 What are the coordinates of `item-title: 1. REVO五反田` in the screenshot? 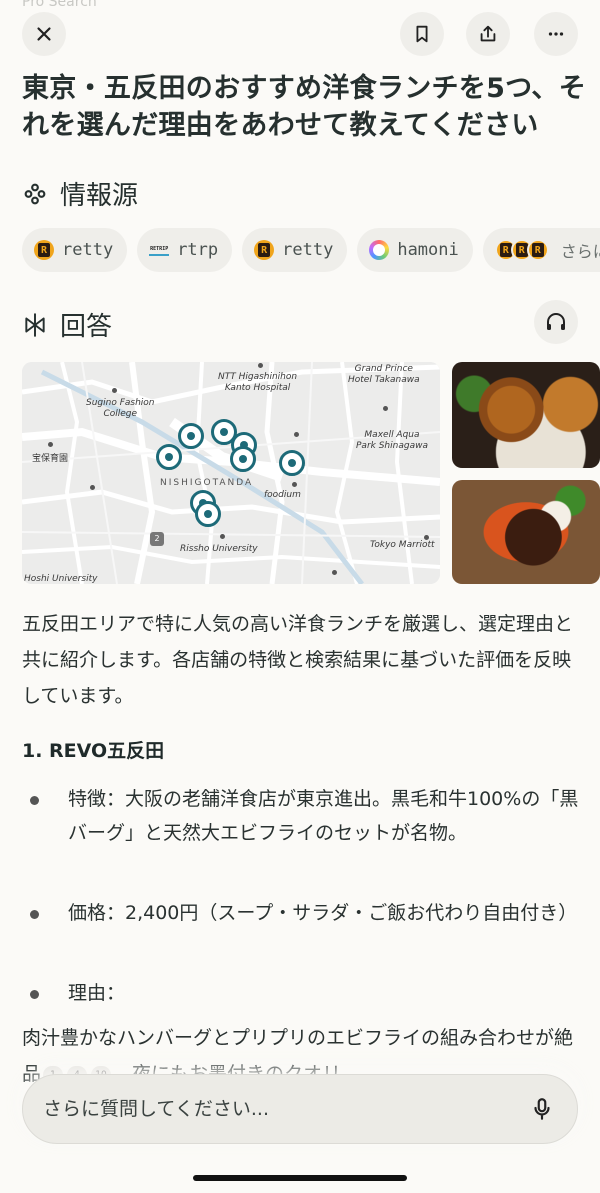 It's located at (93, 751).